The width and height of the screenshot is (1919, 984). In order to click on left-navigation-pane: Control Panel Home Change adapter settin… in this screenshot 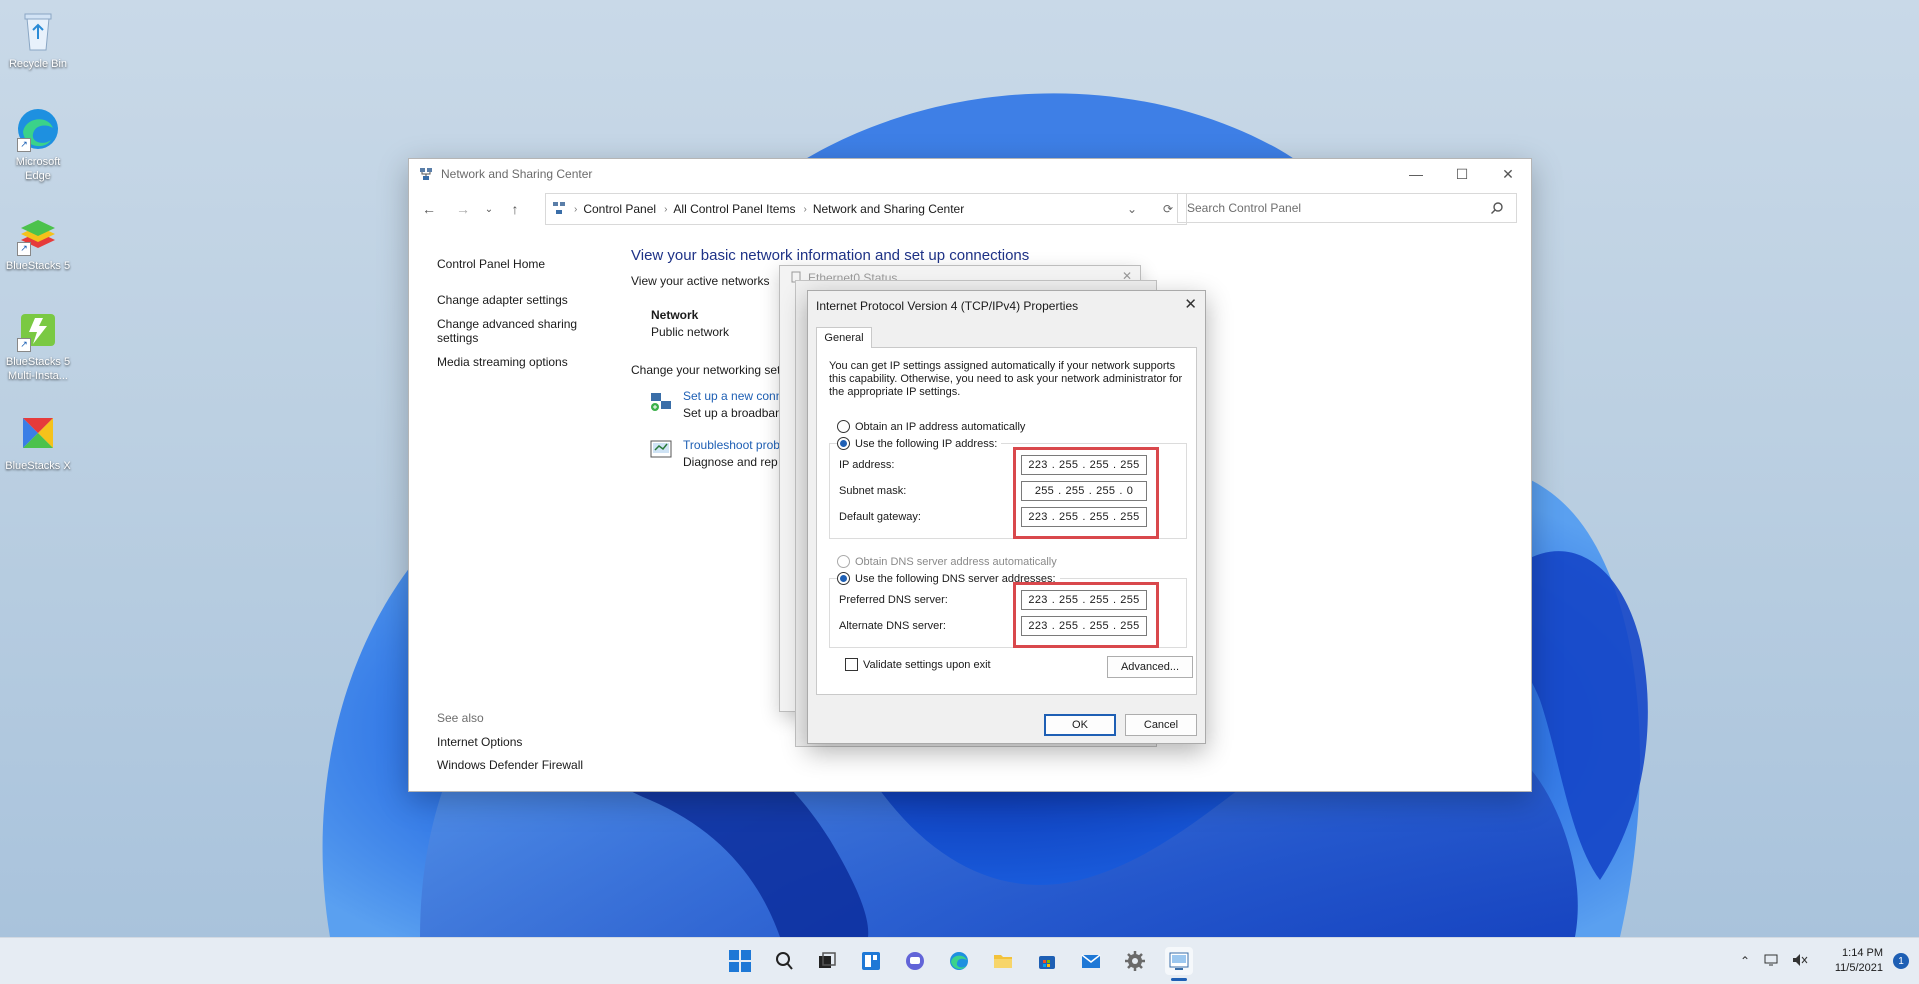, I will do `click(517, 318)`.